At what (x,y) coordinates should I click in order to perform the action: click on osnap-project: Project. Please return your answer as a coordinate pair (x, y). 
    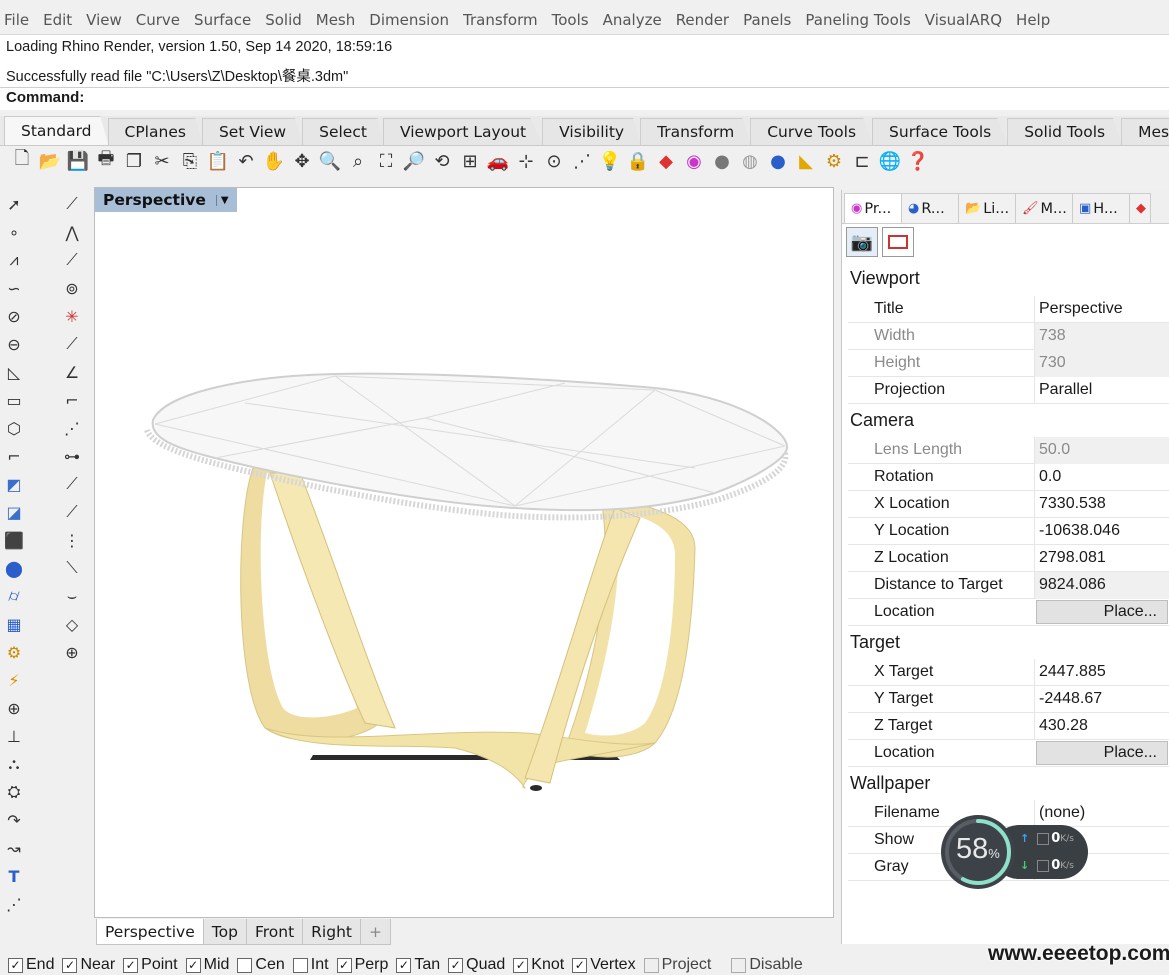
    Looking at the image, I should click on (677, 965).